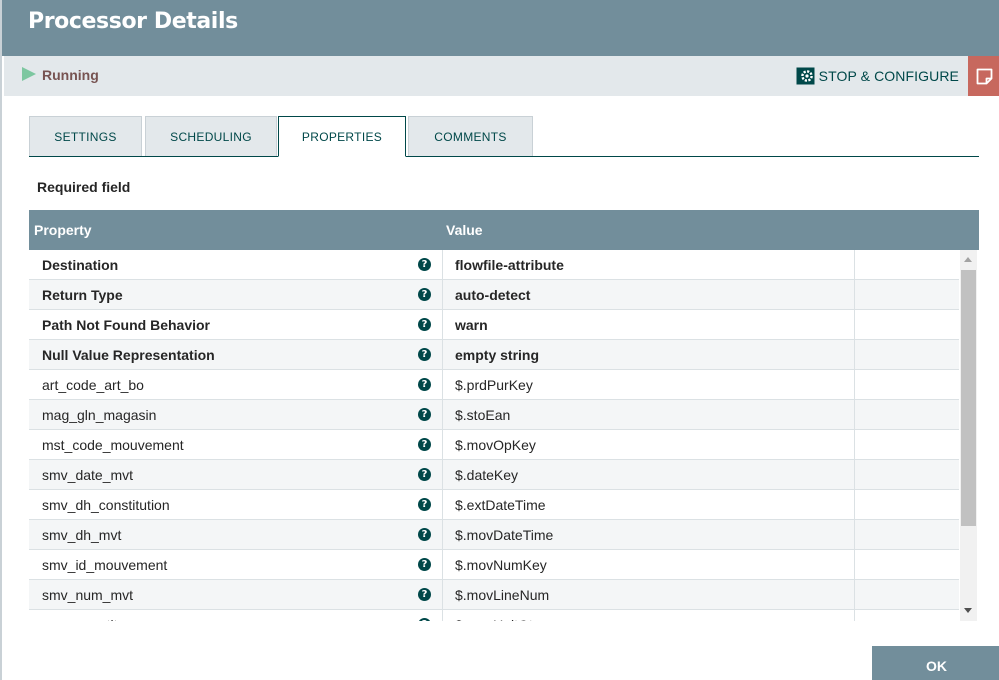 This screenshot has width=999, height=680. What do you see at coordinates (649, 355) in the screenshot?
I see `value-cell: empty string` at bounding box center [649, 355].